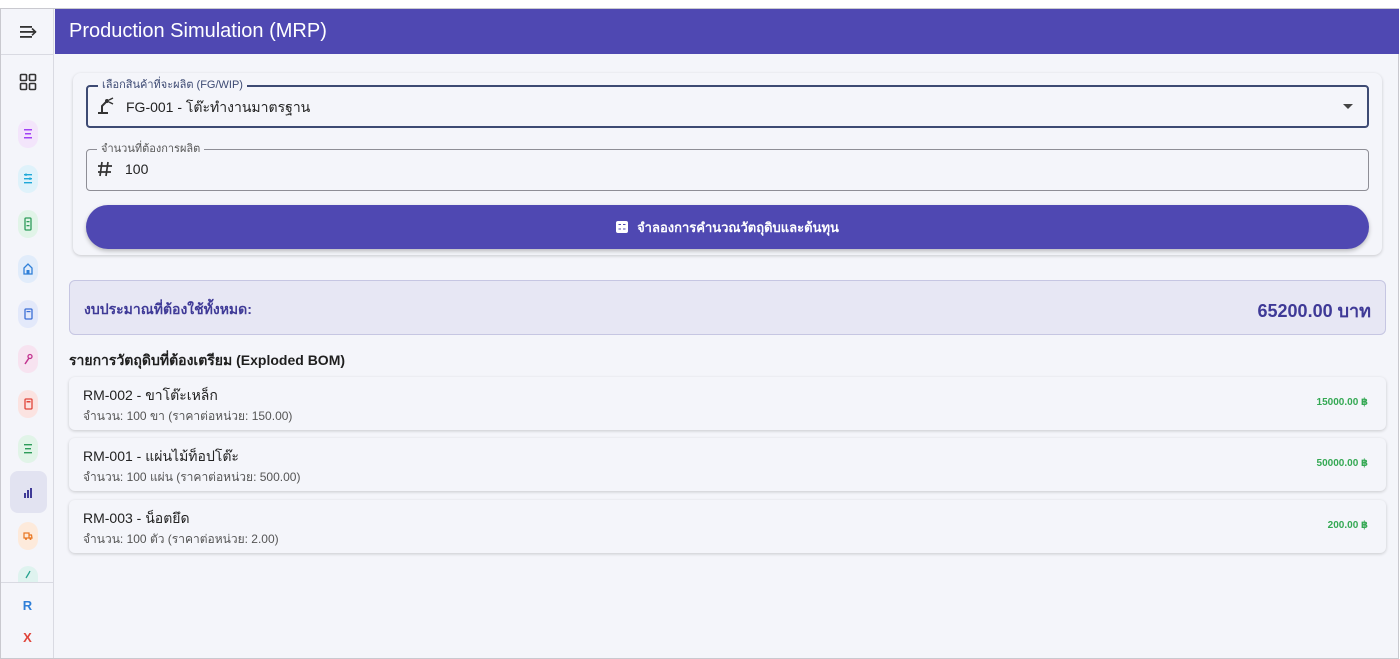 This screenshot has height=659, width=1400. Describe the element at coordinates (181, 539) in the screenshot. I see `bom-item-detail: จำนวน: 100 ตัว (ราคาต่อหน่วย: 2.00)` at that location.